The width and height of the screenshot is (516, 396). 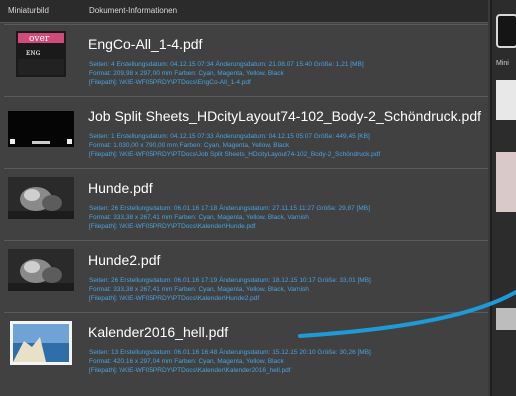 What do you see at coordinates (158, 332) in the screenshot?
I see `document-name: Kalender2016_hell.pdf` at bounding box center [158, 332].